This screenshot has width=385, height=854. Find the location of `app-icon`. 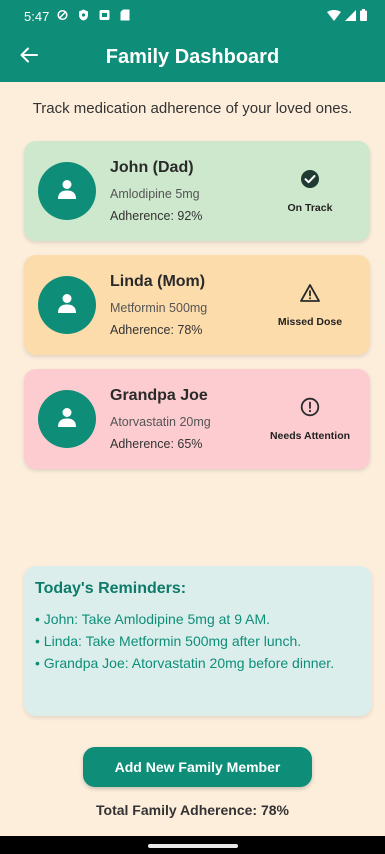

app-icon is located at coordinates (104, 16).